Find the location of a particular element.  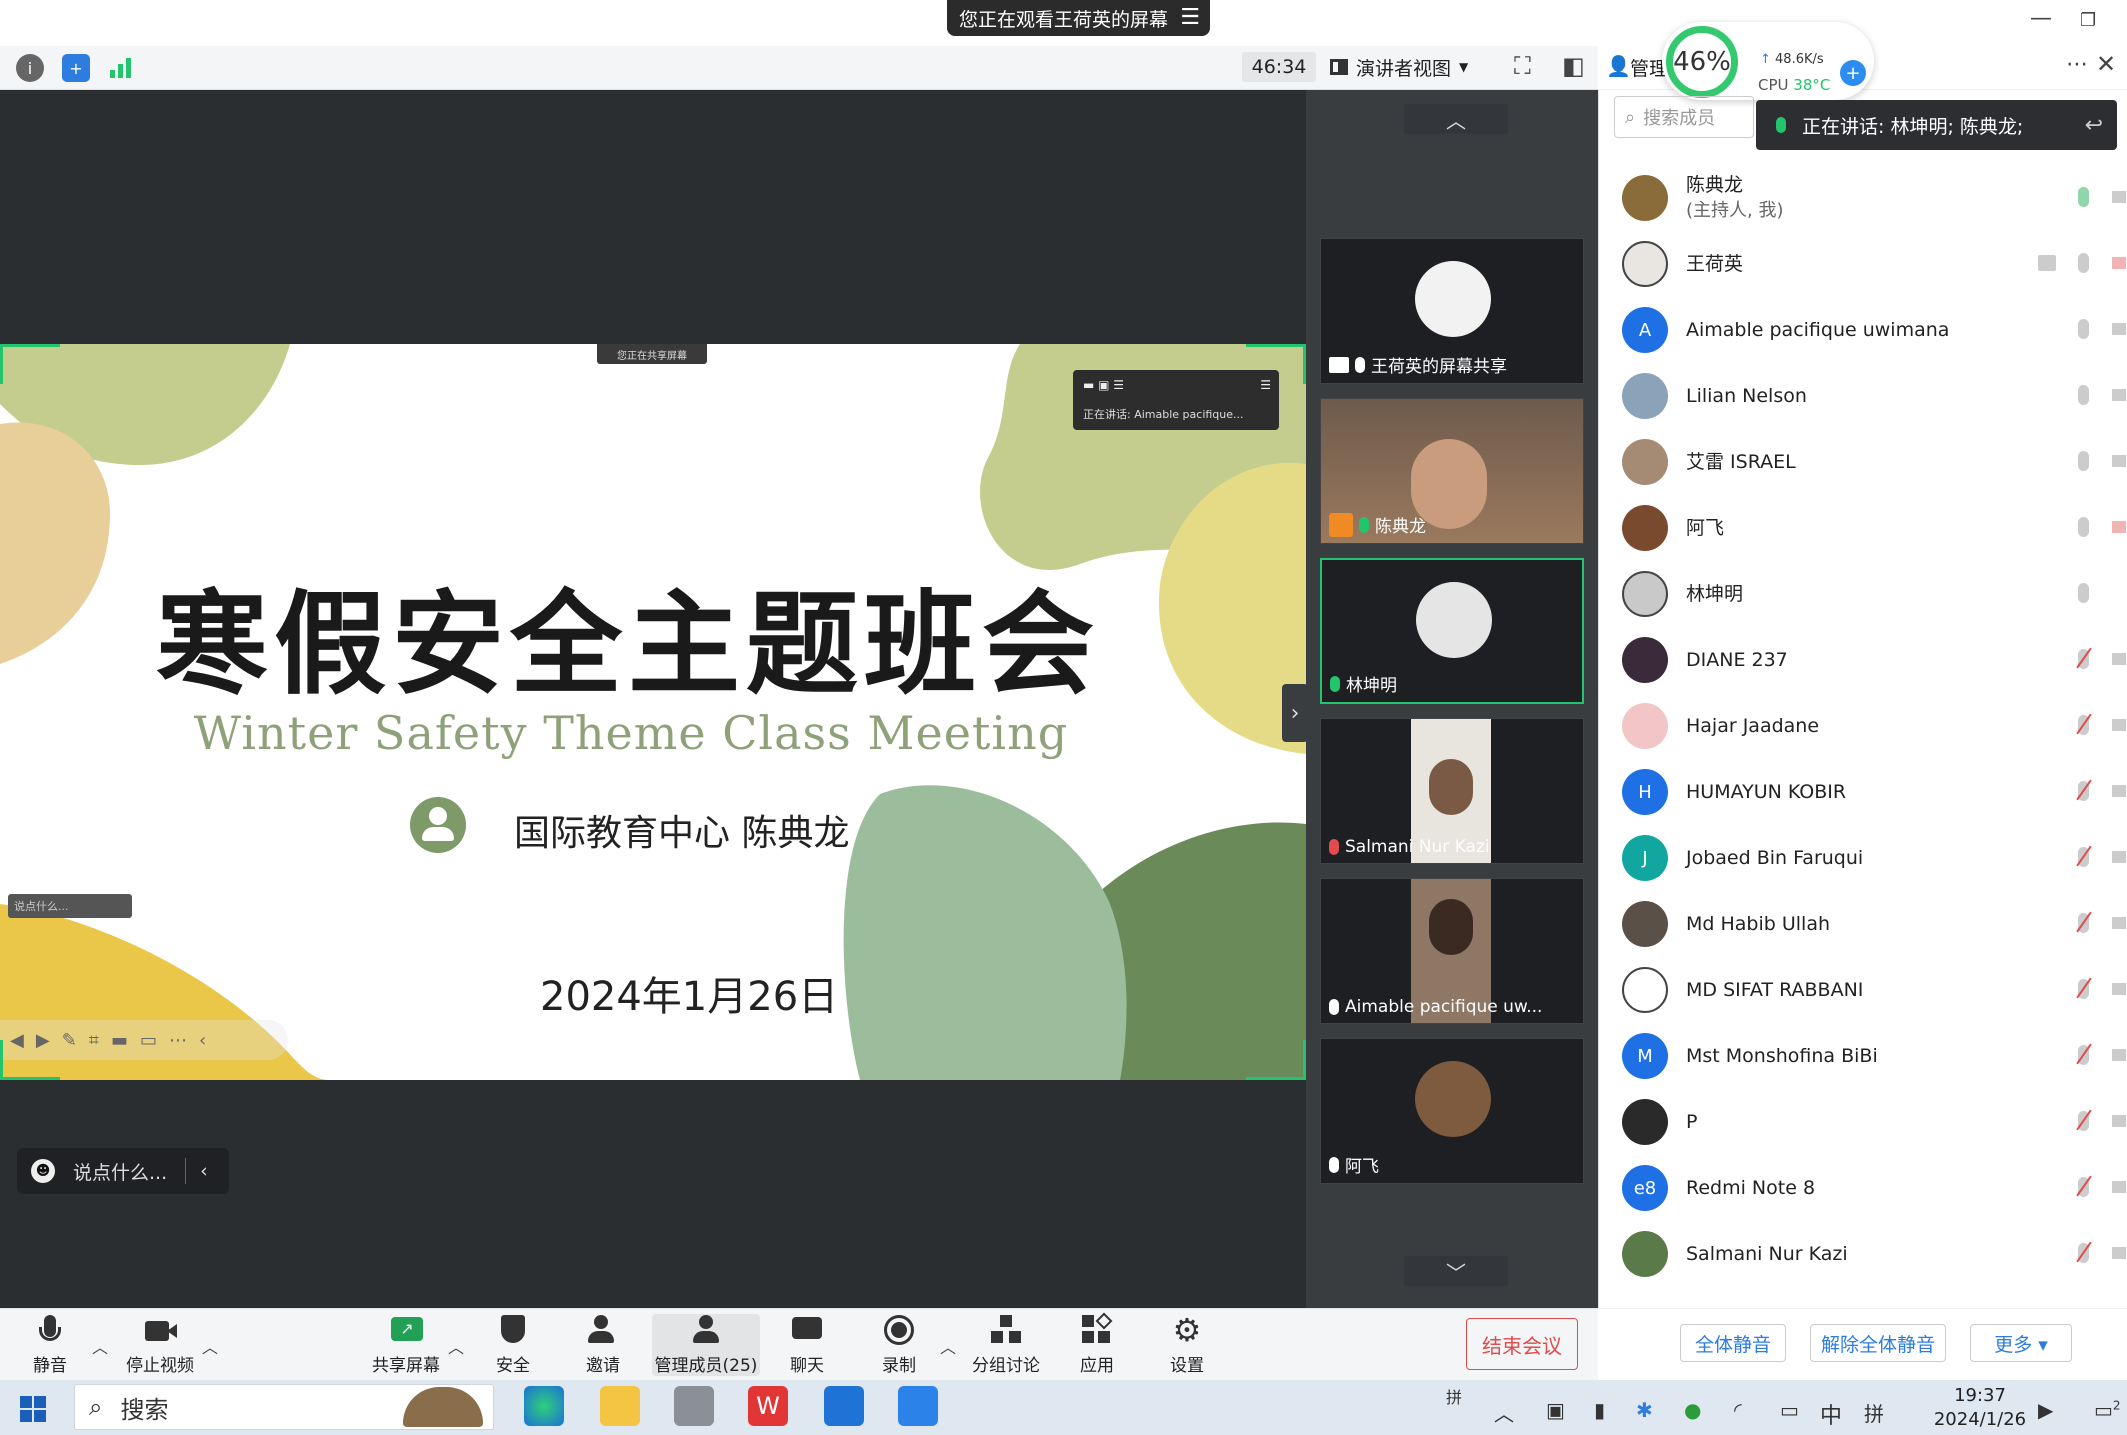

stop-video-button: 停止视频 is located at coordinates (160, 1345).